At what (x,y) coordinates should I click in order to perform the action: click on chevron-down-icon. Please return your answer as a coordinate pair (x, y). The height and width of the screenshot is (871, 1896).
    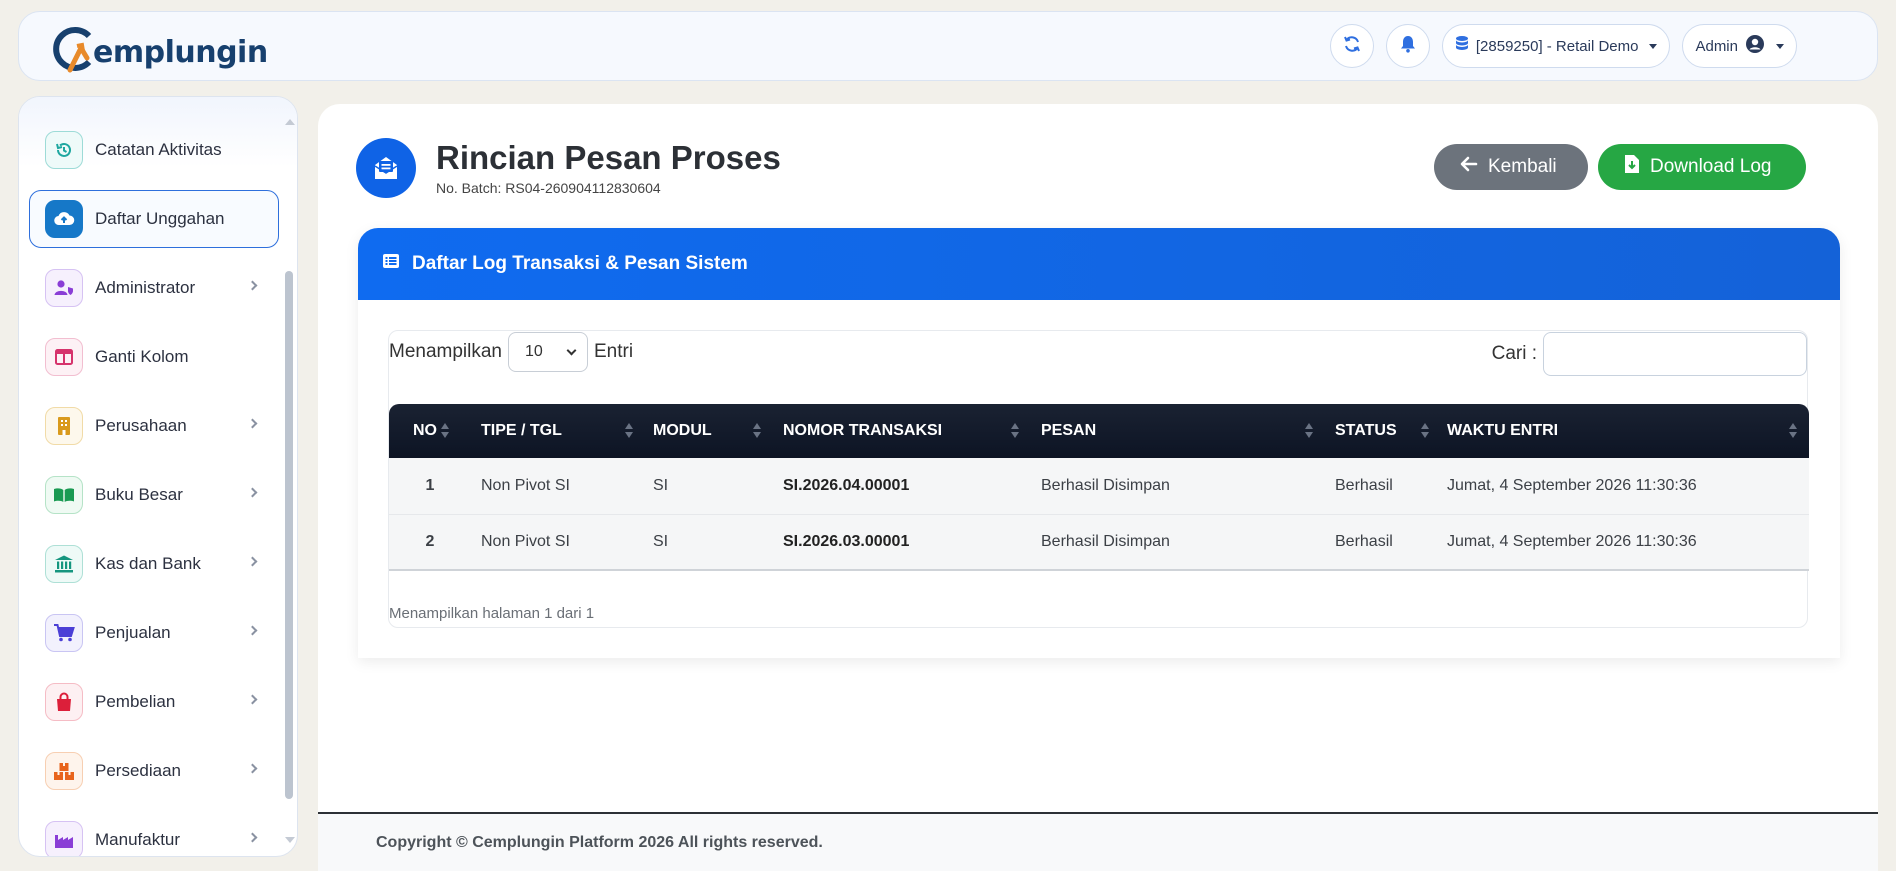
    Looking at the image, I should click on (571, 350).